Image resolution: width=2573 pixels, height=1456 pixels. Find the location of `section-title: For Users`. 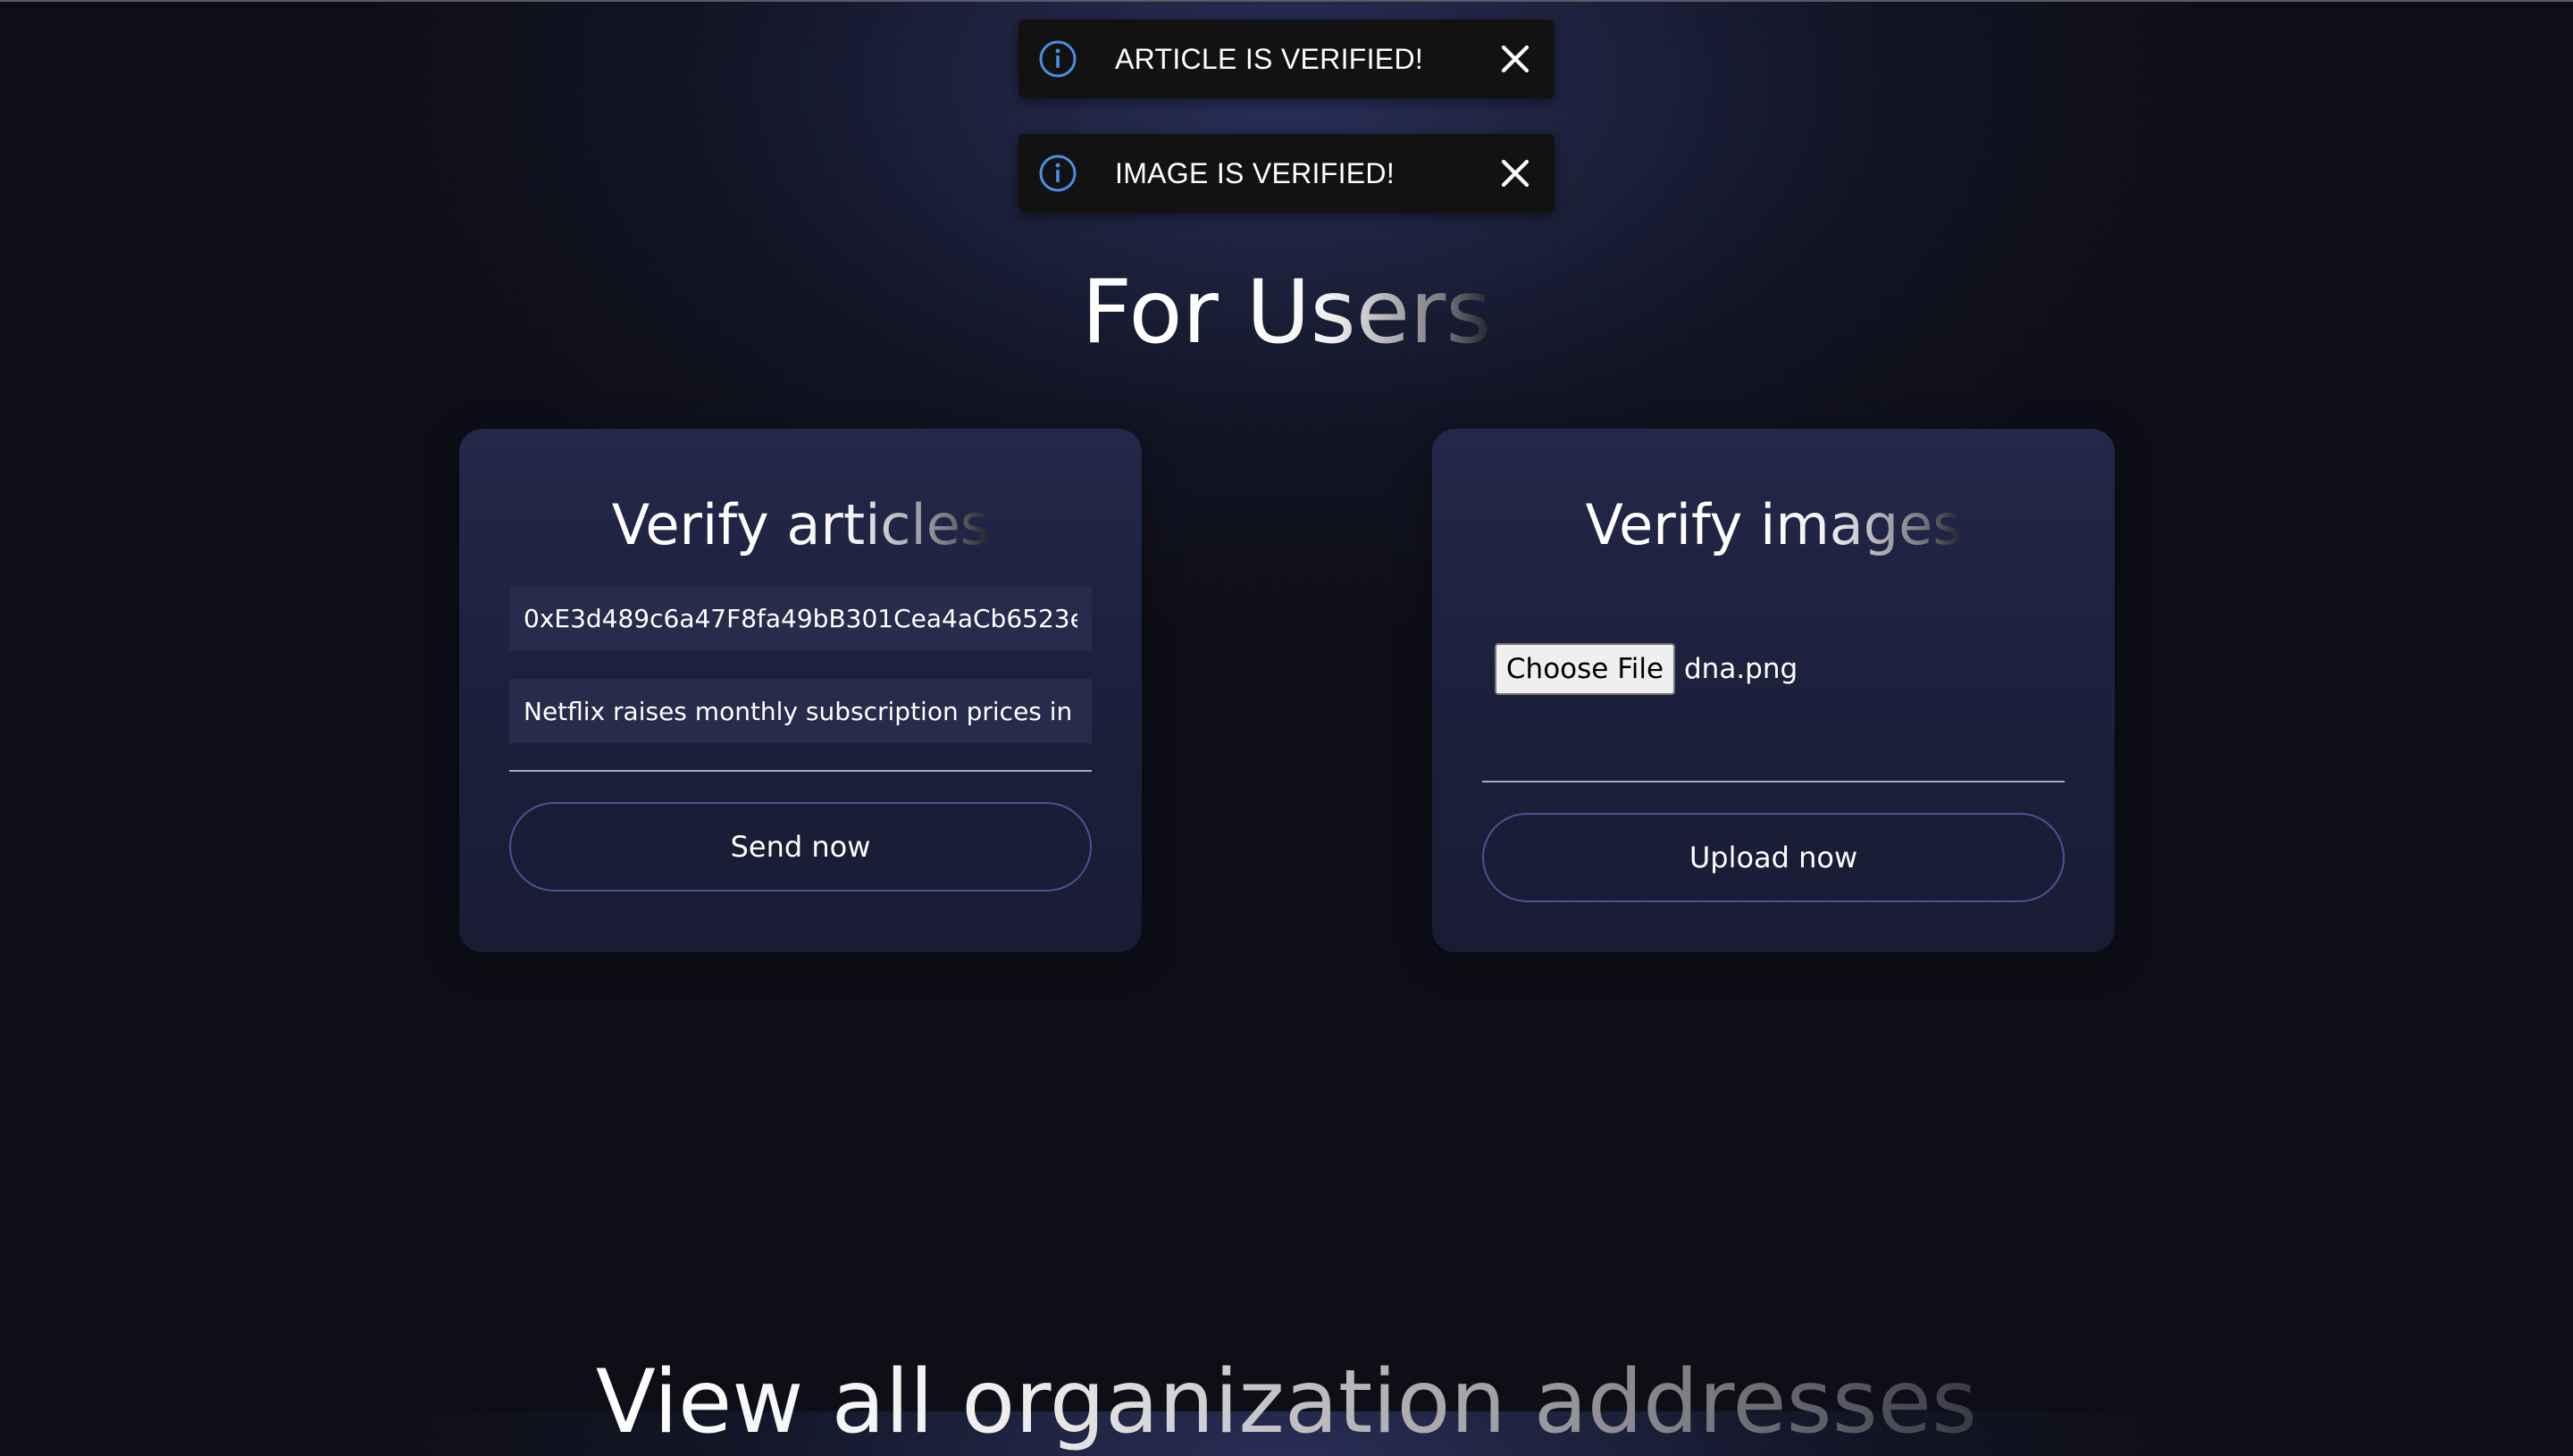

section-title: For Users is located at coordinates (1286, 312).